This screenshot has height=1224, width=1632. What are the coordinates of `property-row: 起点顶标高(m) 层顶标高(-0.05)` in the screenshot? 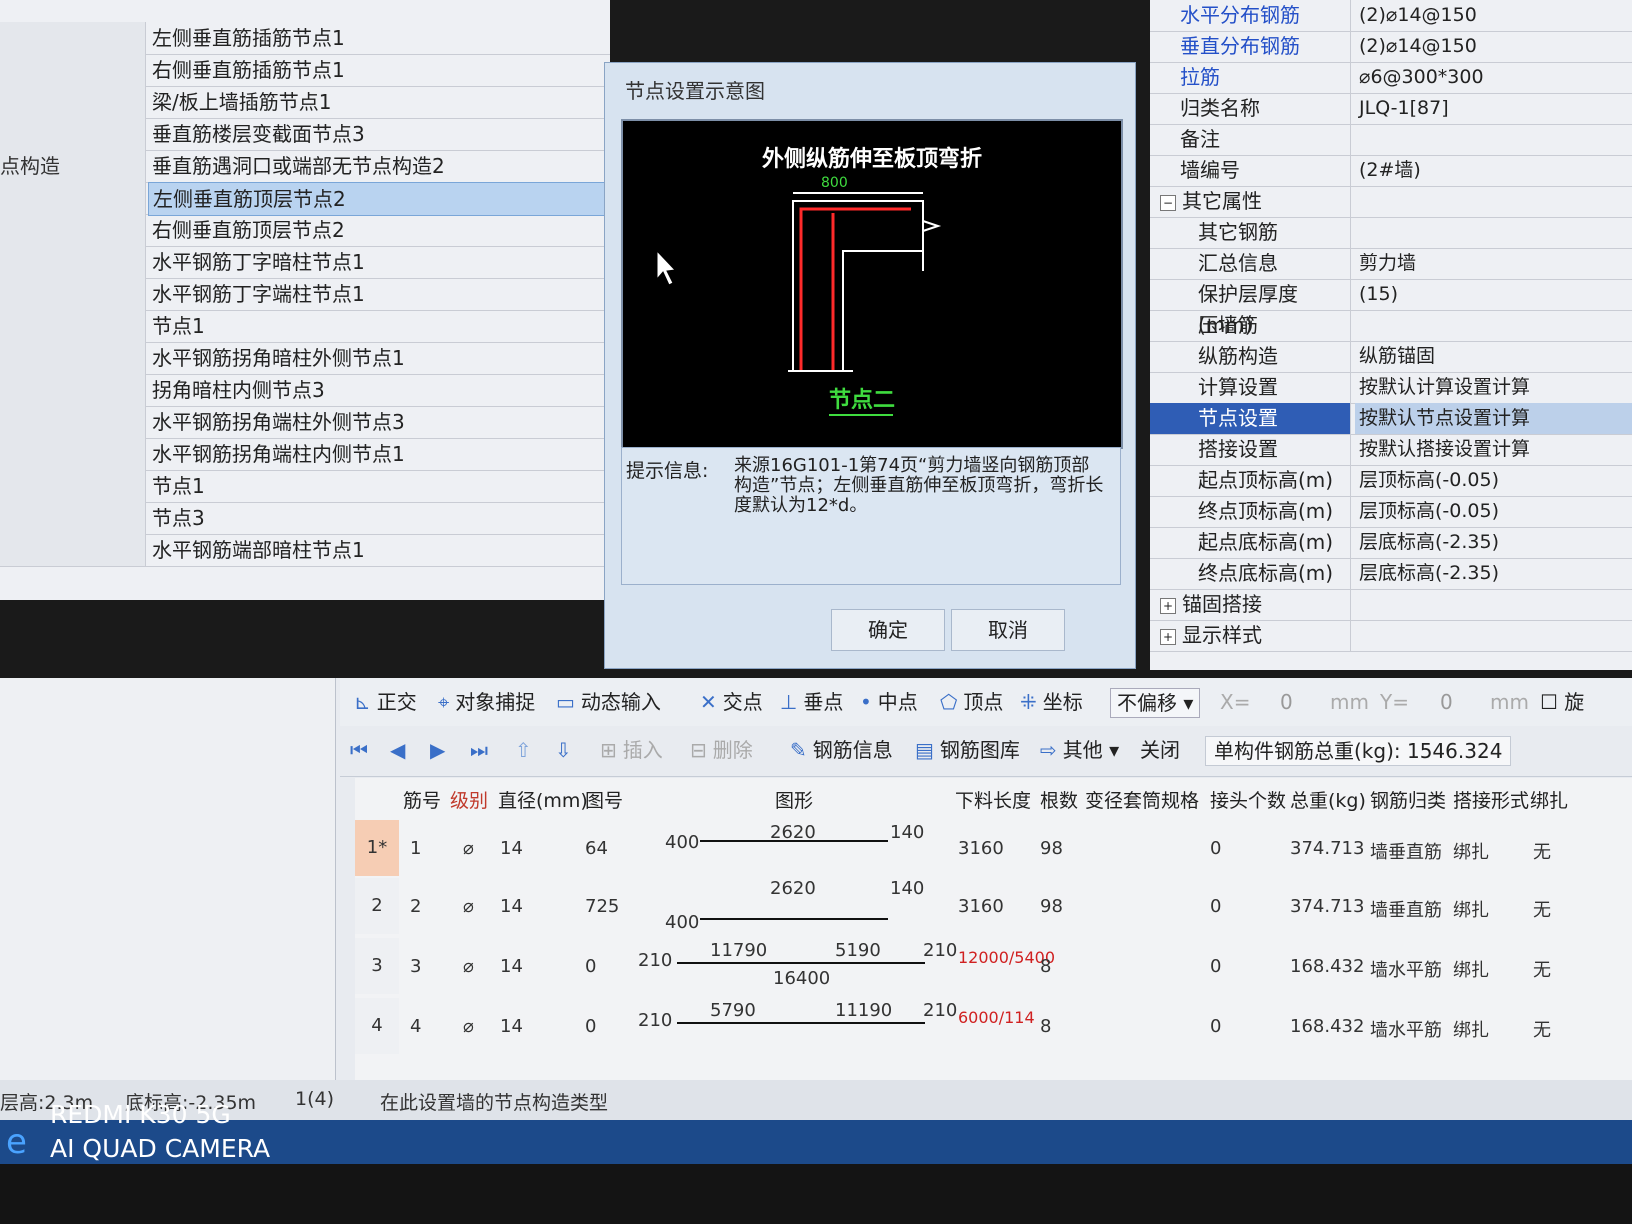 It's located at (1391, 481).